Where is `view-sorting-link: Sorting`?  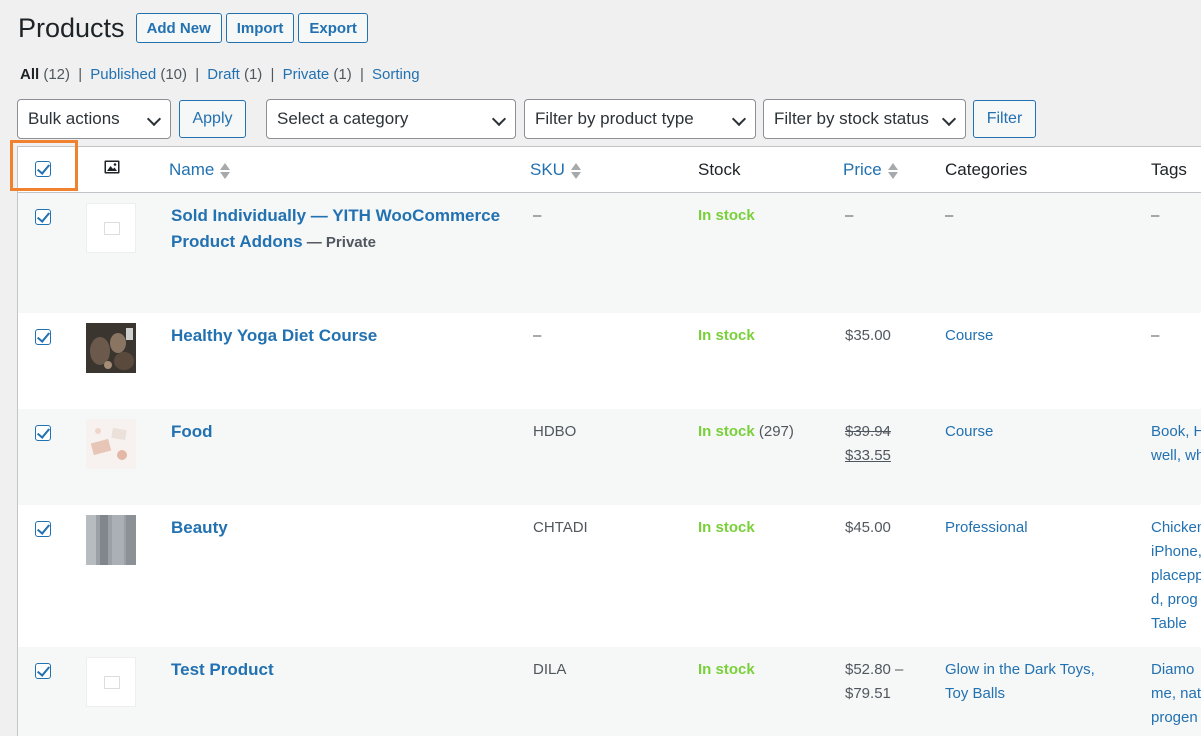 view-sorting-link: Sorting is located at coordinates (396, 74).